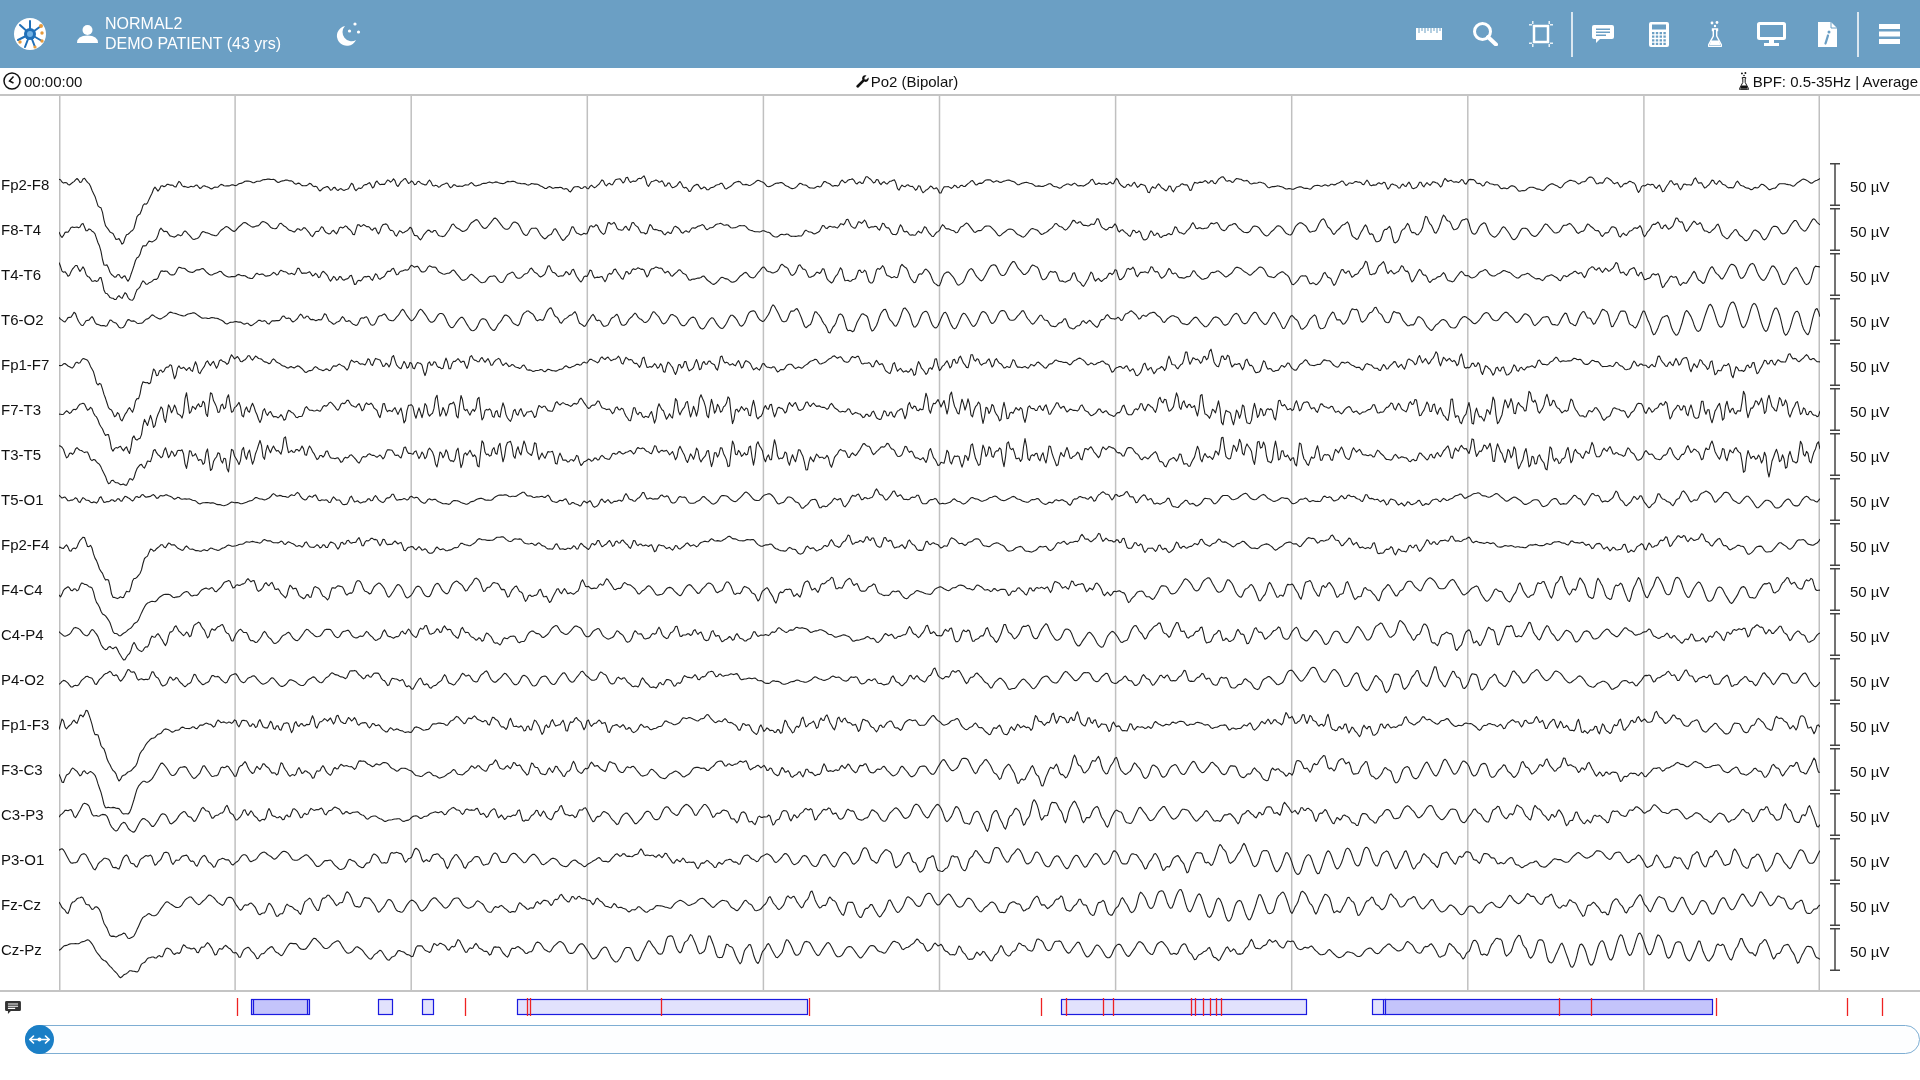 This screenshot has height=1080, width=1920. I want to click on channel-label: F8-T4, so click(20, 229).